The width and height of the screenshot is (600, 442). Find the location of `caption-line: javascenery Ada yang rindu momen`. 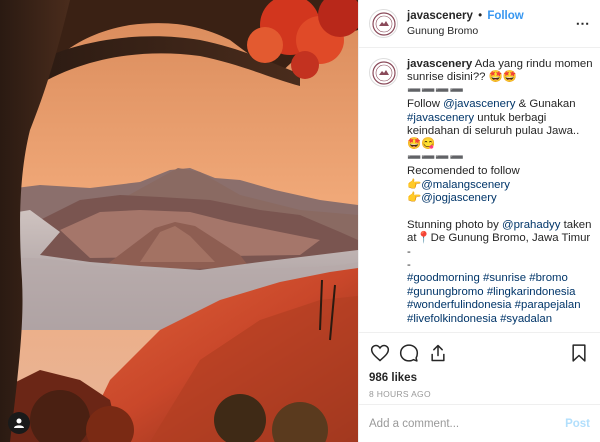

caption-line: javascenery Ada yang rindu momen is located at coordinates (500, 64).